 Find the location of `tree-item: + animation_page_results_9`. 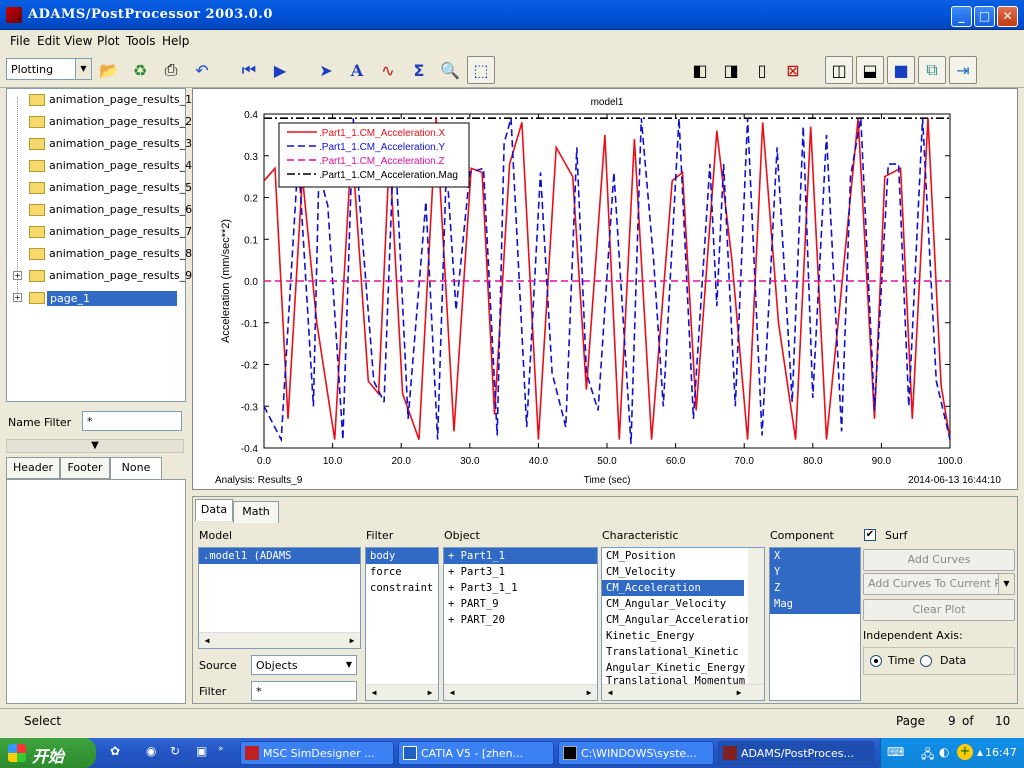

tree-item: + animation_page_results_9 is located at coordinates (99, 276).